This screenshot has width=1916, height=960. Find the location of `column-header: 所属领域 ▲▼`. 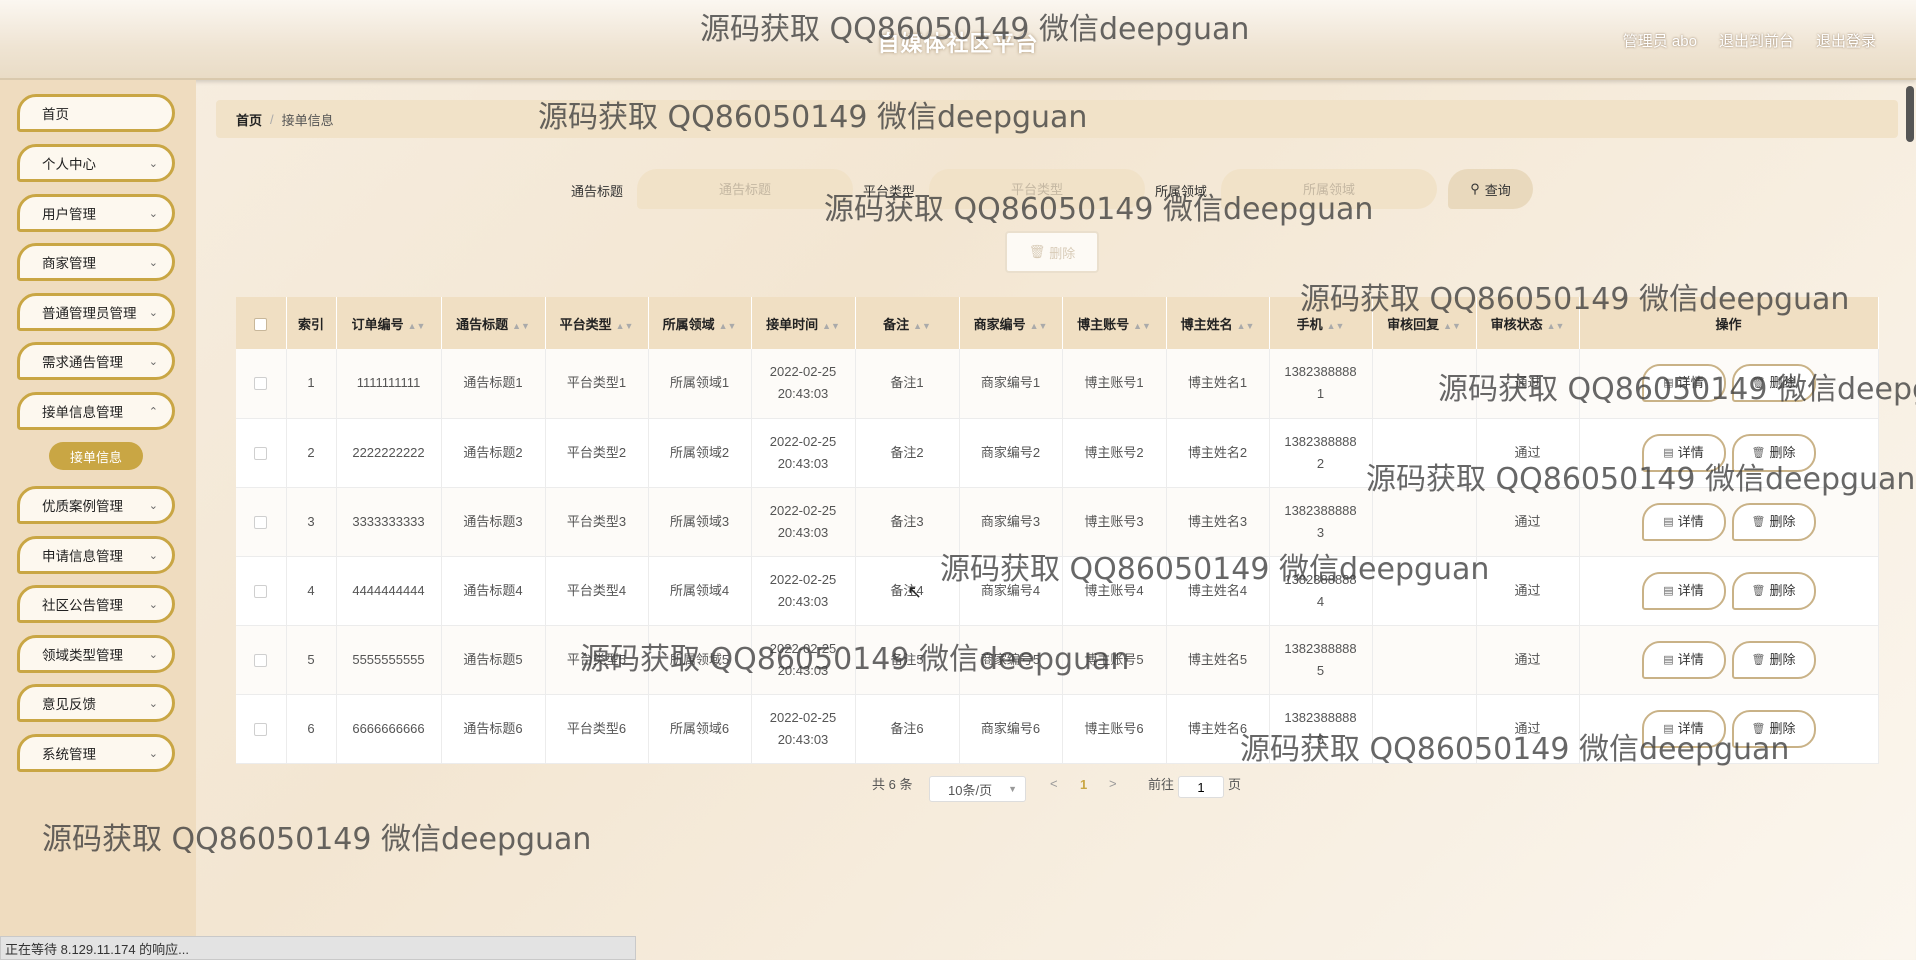

column-header: 所属领域 ▲▼ is located at coordinates (700, 323).